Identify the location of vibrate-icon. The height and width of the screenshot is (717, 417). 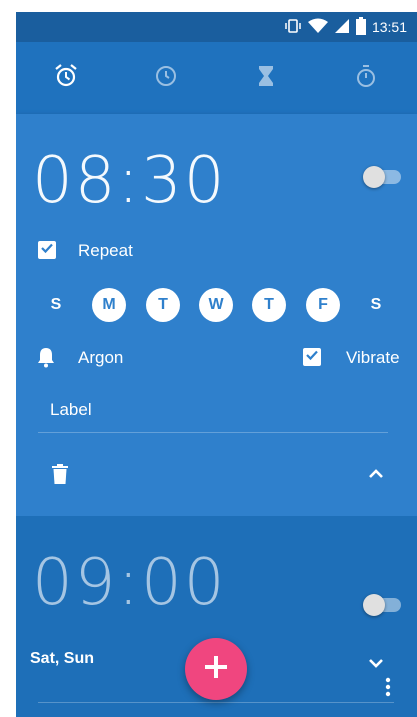
(293, 27).